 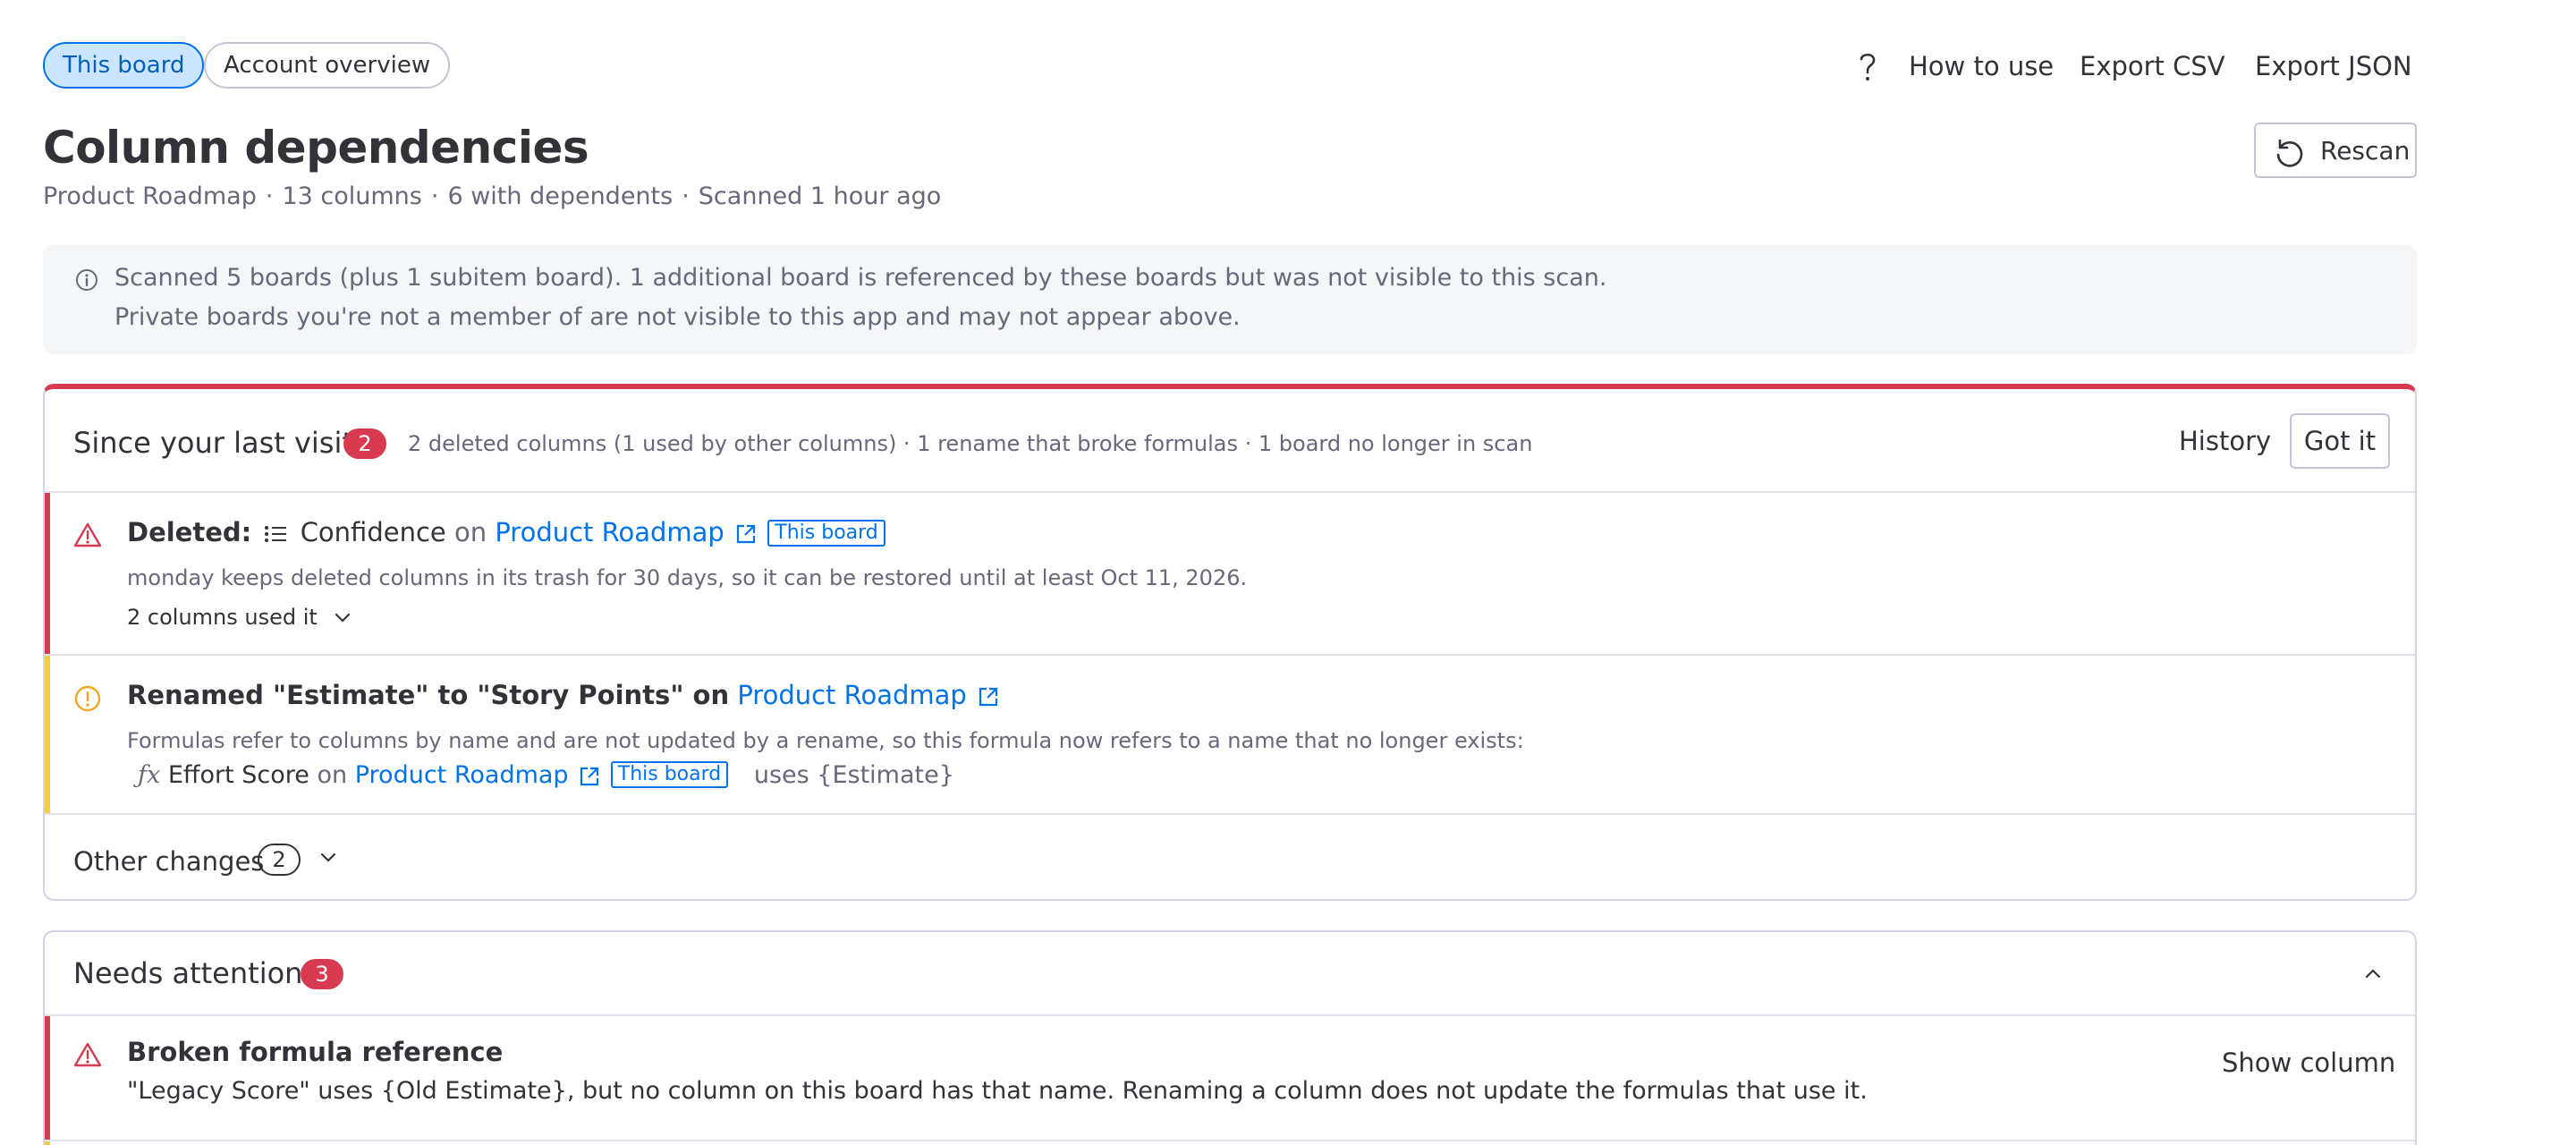 I want to click on renamed-text: Renamed "Estimate" to "Story Points" on, so click(x=428, y=695).